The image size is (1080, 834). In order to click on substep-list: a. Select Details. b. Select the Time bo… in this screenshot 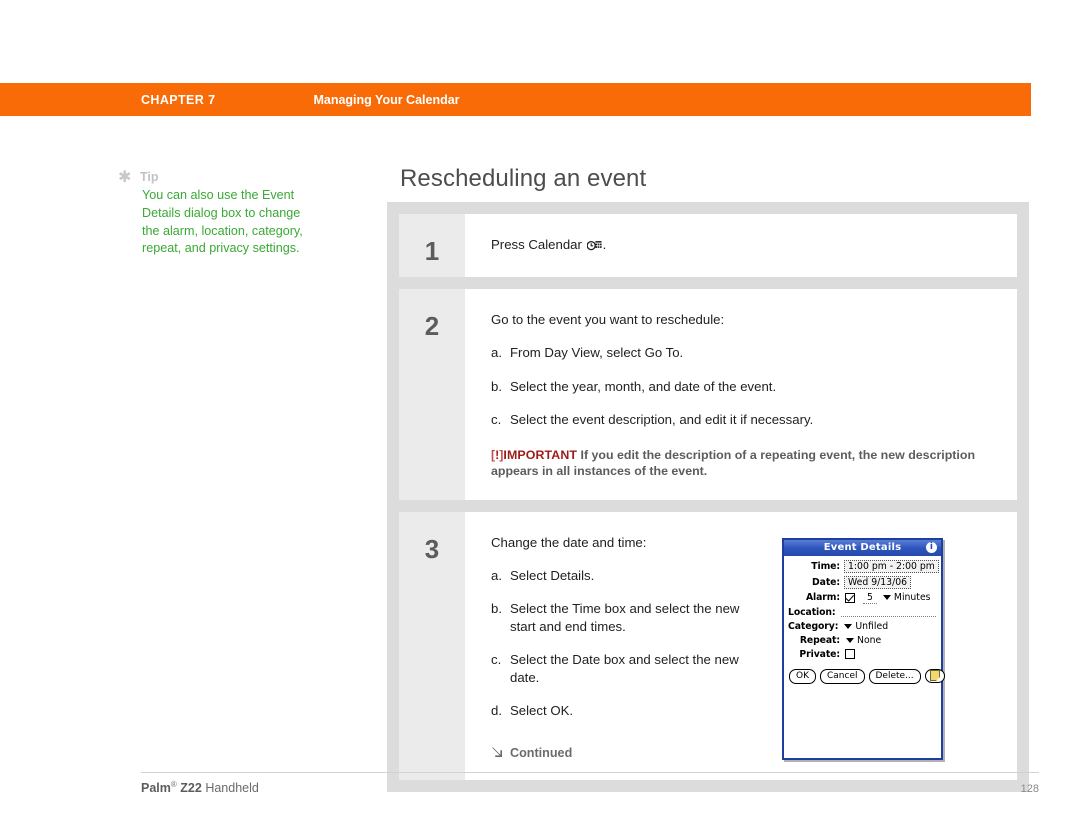, I will do `click(618, 643)`.